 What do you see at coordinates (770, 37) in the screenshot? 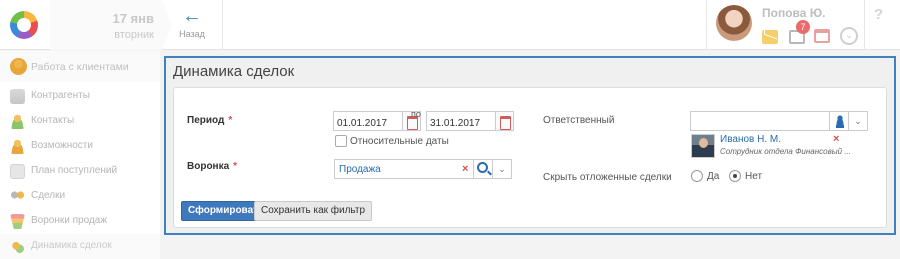
I see `mail-icon` at bounding box center [770, 37].